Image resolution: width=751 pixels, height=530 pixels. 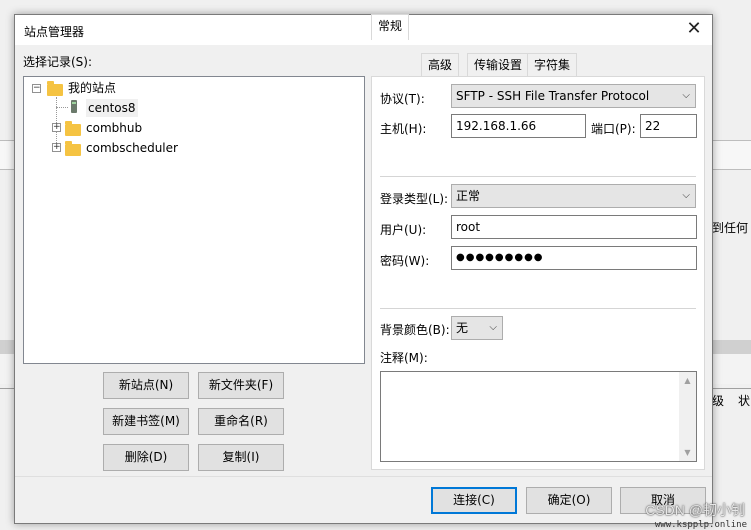 I want to click on footer-divider, so click(x=363, y=476).